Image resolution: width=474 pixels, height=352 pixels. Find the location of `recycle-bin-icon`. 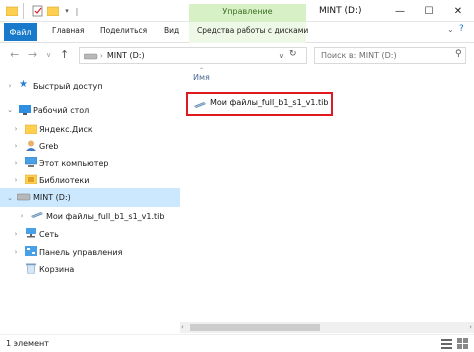

recycle-bin-icon is located at coordinates (31, 269).